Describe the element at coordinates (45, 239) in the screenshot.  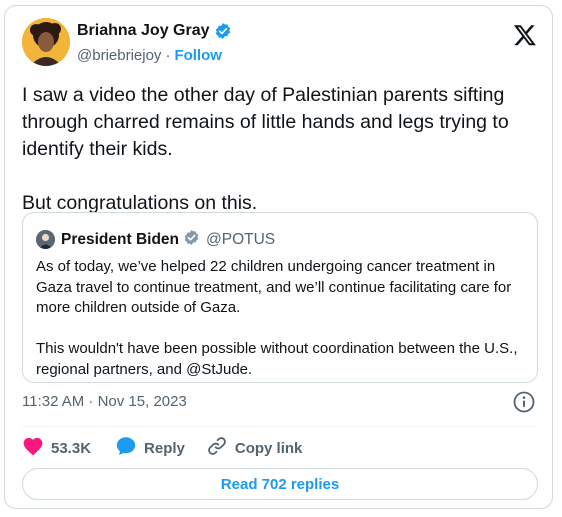
I see `quoted-author-avatar` at that location.